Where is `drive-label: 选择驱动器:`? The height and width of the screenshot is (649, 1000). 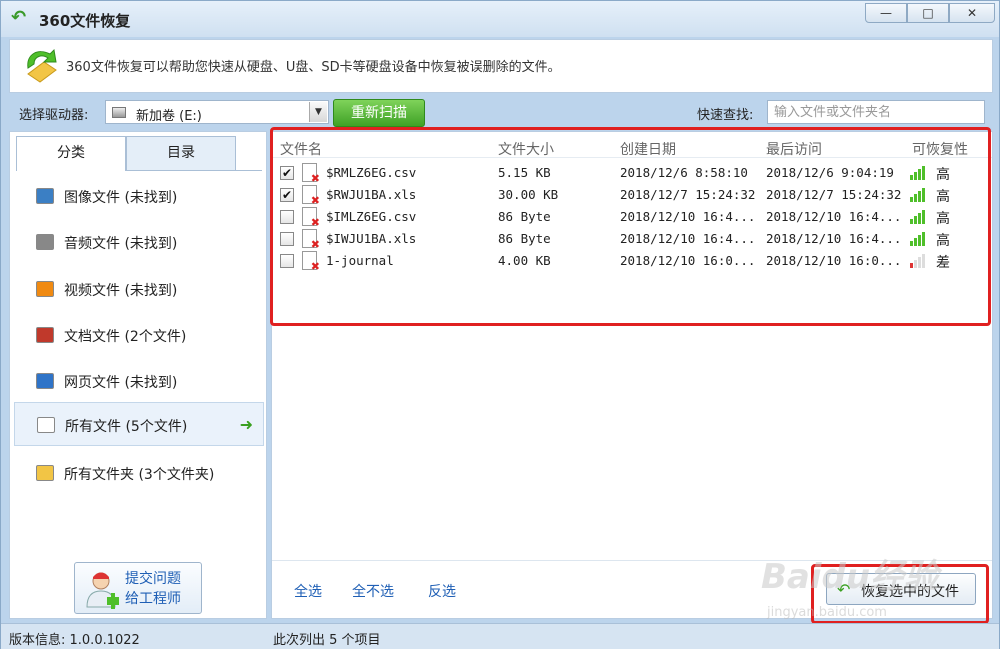
drive-label: 选择驱动器: is located at coordinates (54, 115).